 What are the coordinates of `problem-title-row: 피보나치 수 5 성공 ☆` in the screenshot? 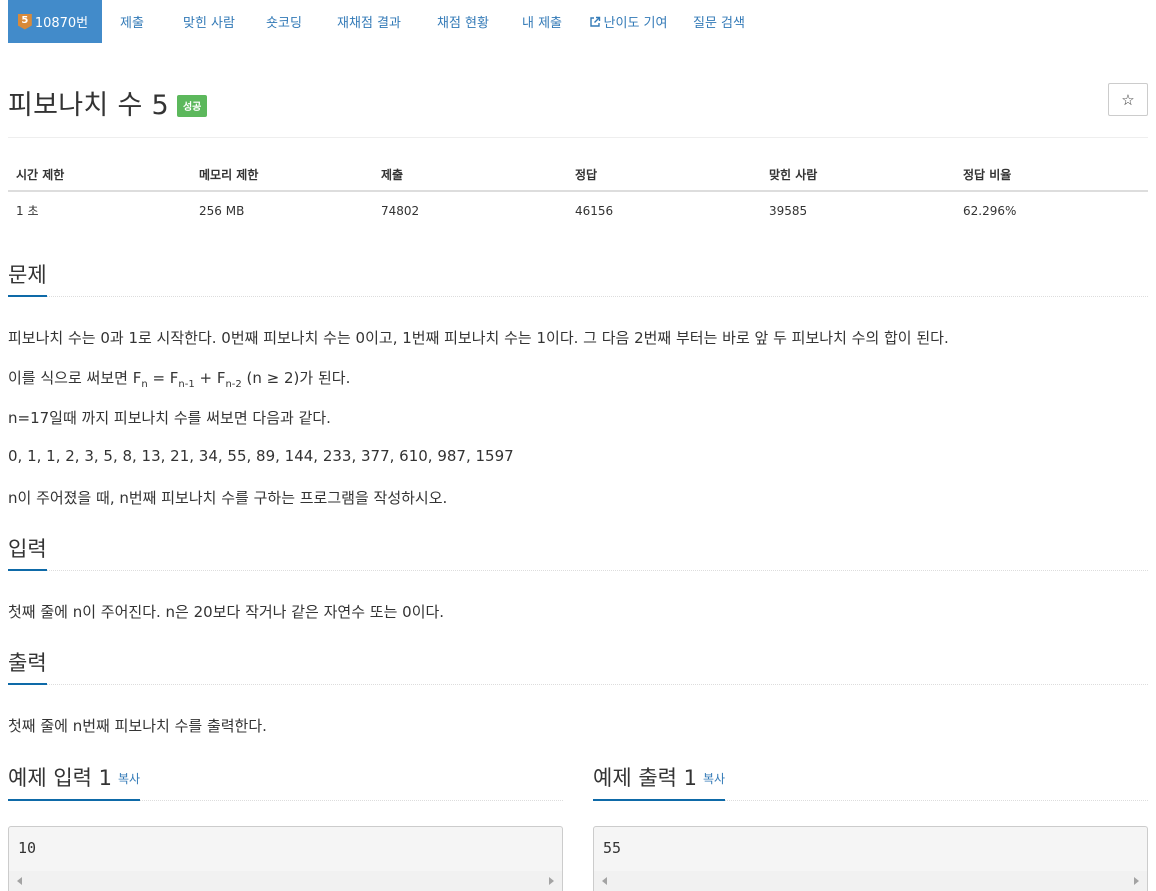 It's located at (578, 102).